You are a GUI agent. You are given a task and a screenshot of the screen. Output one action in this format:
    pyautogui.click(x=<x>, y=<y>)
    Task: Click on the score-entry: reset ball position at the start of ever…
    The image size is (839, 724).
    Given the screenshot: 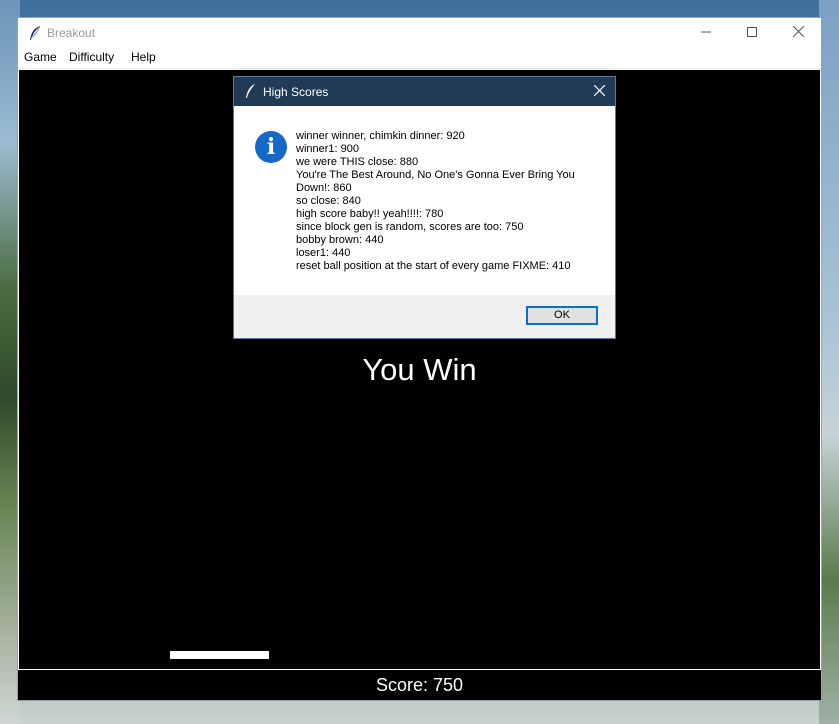 What is the action you would take?
    pyautogui.click(x=433, y=266)
    